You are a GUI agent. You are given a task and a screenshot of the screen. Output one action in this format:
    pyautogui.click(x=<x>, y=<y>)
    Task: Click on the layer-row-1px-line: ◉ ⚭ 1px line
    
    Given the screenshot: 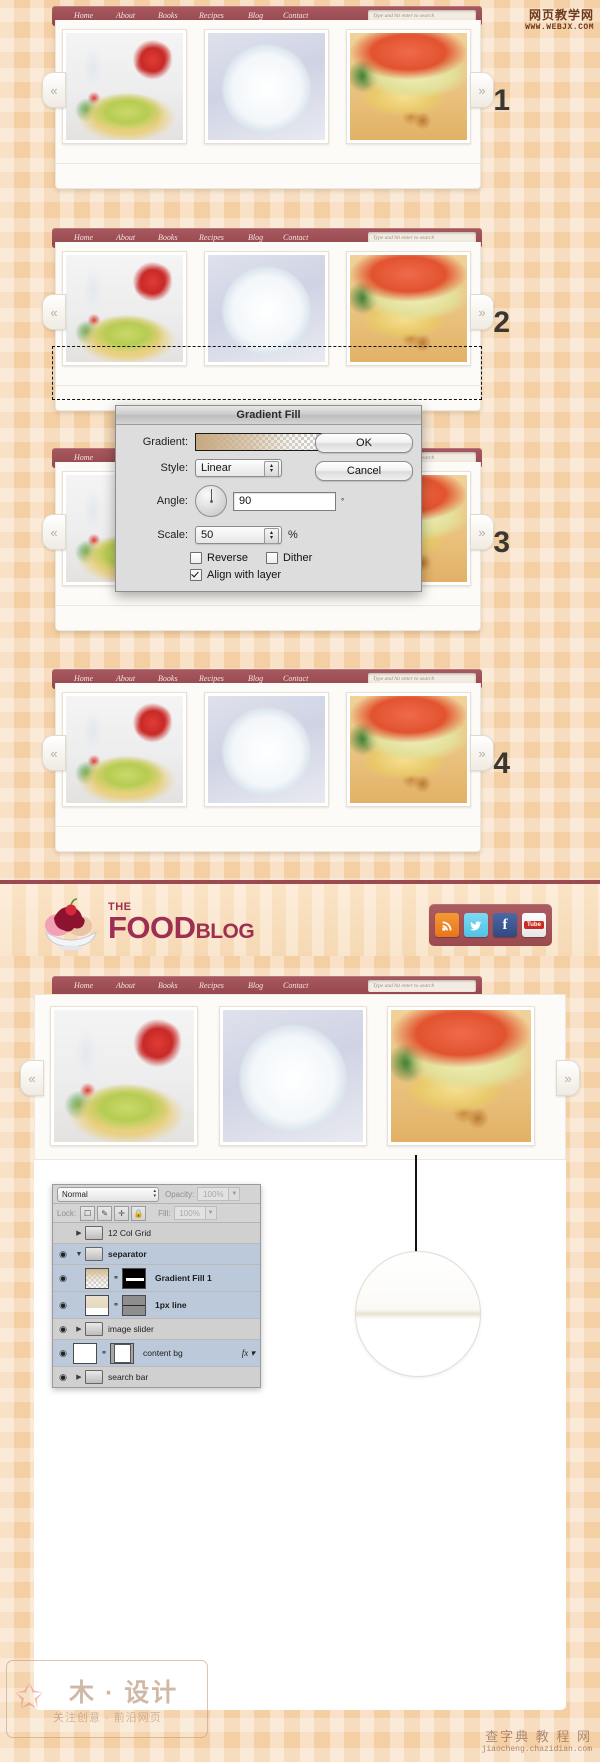 What is the action you would take?
    pyautogui.click(x=156, y=1305)
    